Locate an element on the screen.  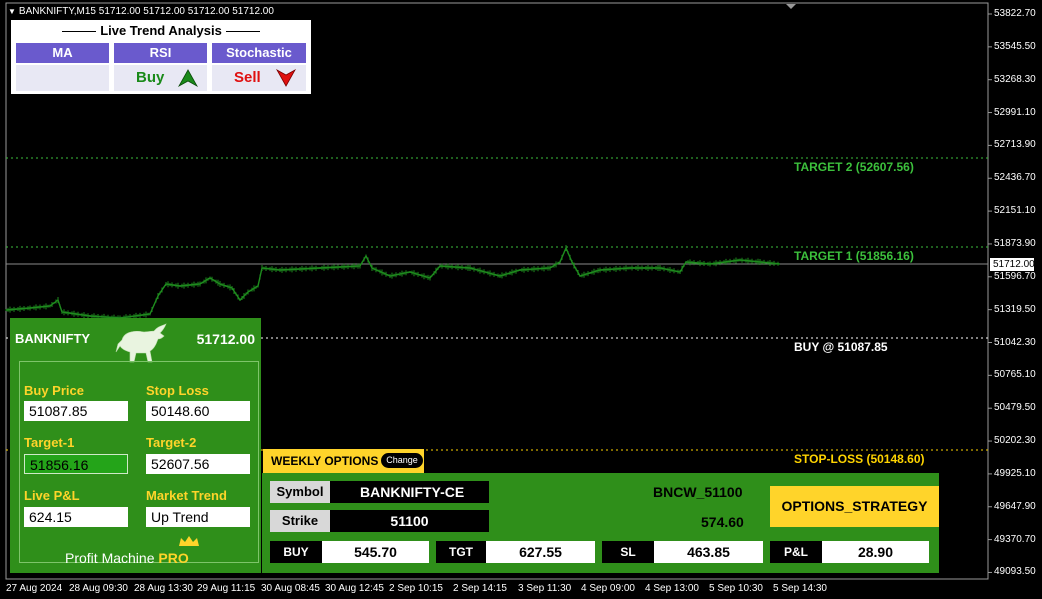
tgt-key: TGT is located at coordinates (461, 552).